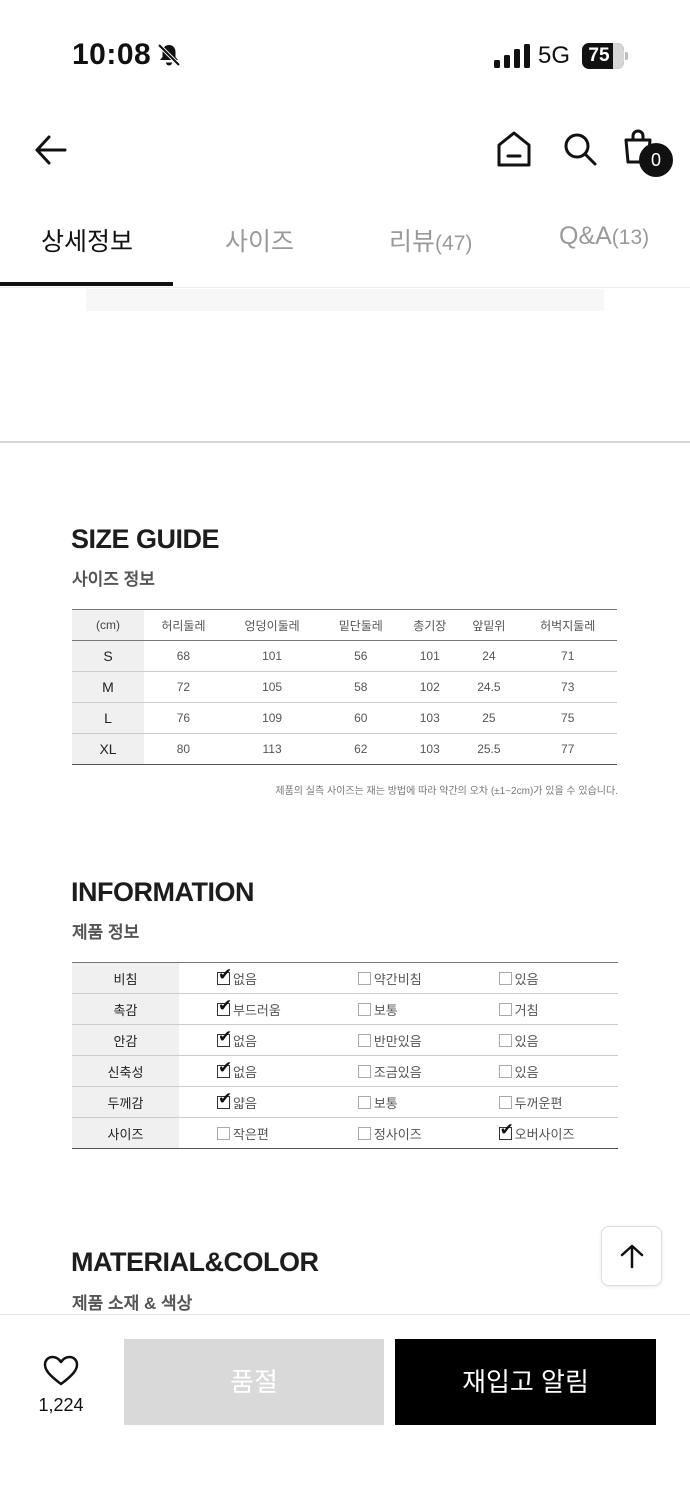  I want to click on table-cell: 105, so click(272, 687).